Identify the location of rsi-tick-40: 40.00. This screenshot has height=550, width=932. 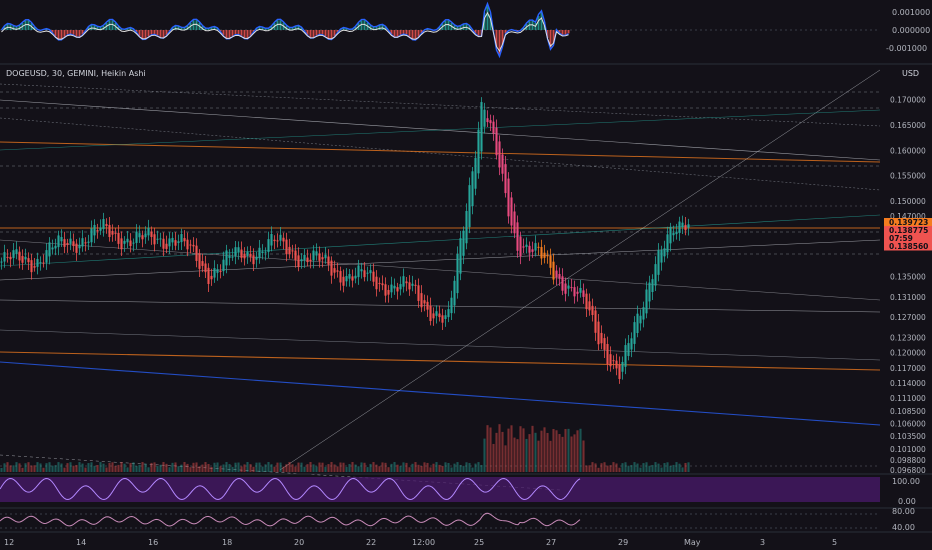
(903, 527).